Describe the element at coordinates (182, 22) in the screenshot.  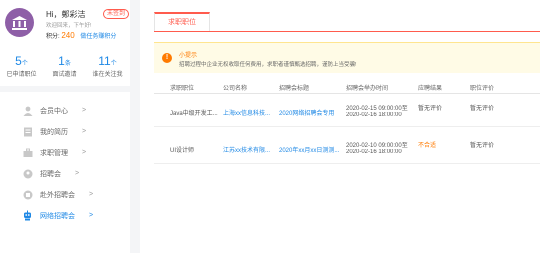
I see `tab-job-positions: 求职职位` at that location.